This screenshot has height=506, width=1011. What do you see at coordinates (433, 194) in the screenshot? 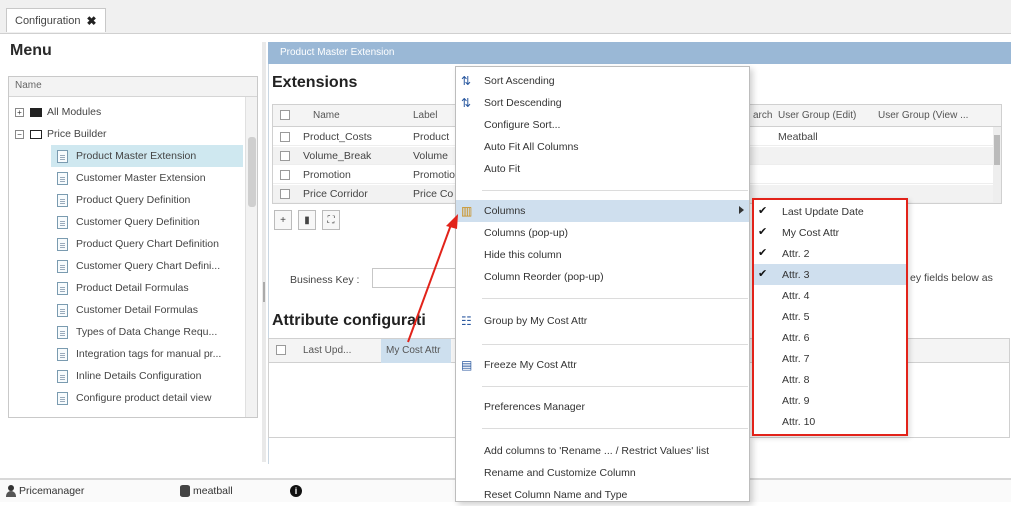
I see `cell-label: Price Co` at bounding box center [433, 194].